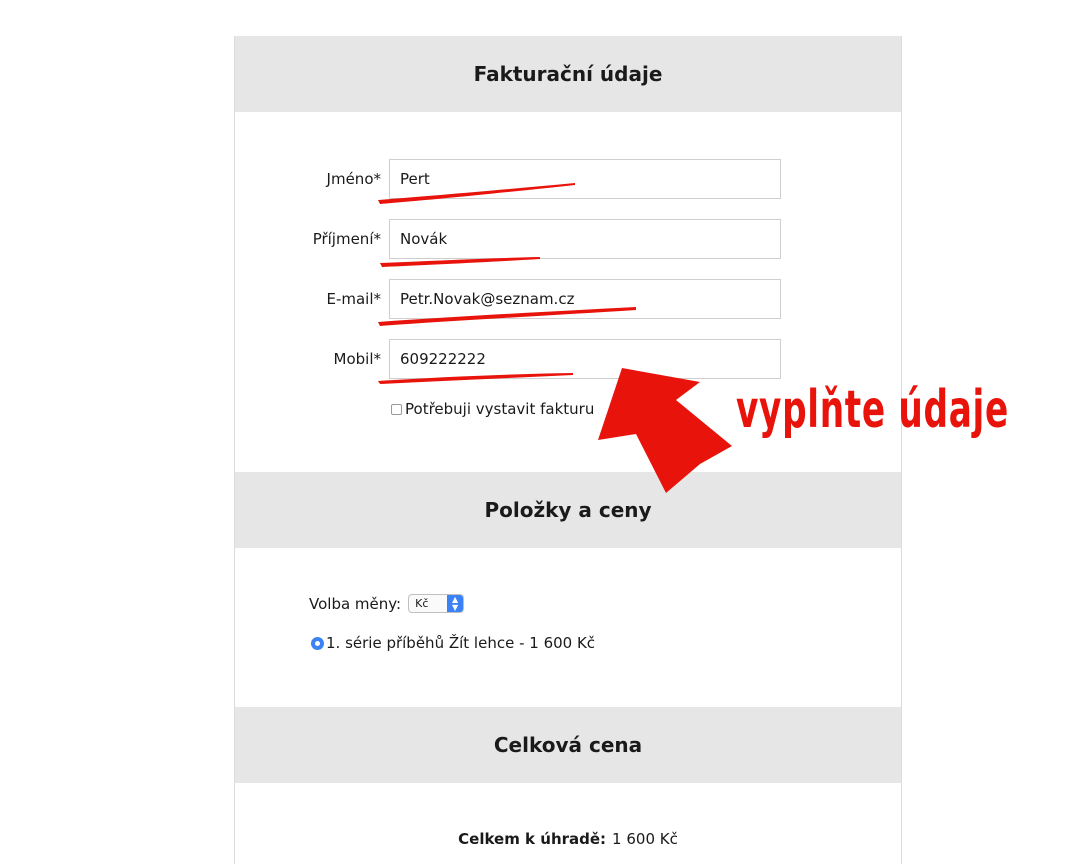 The image size is (1080, 864). What do you see at coordinates (353, 299) in the screenshot?
I see `email-label: E-mail*` at bounding box center [353, 299].